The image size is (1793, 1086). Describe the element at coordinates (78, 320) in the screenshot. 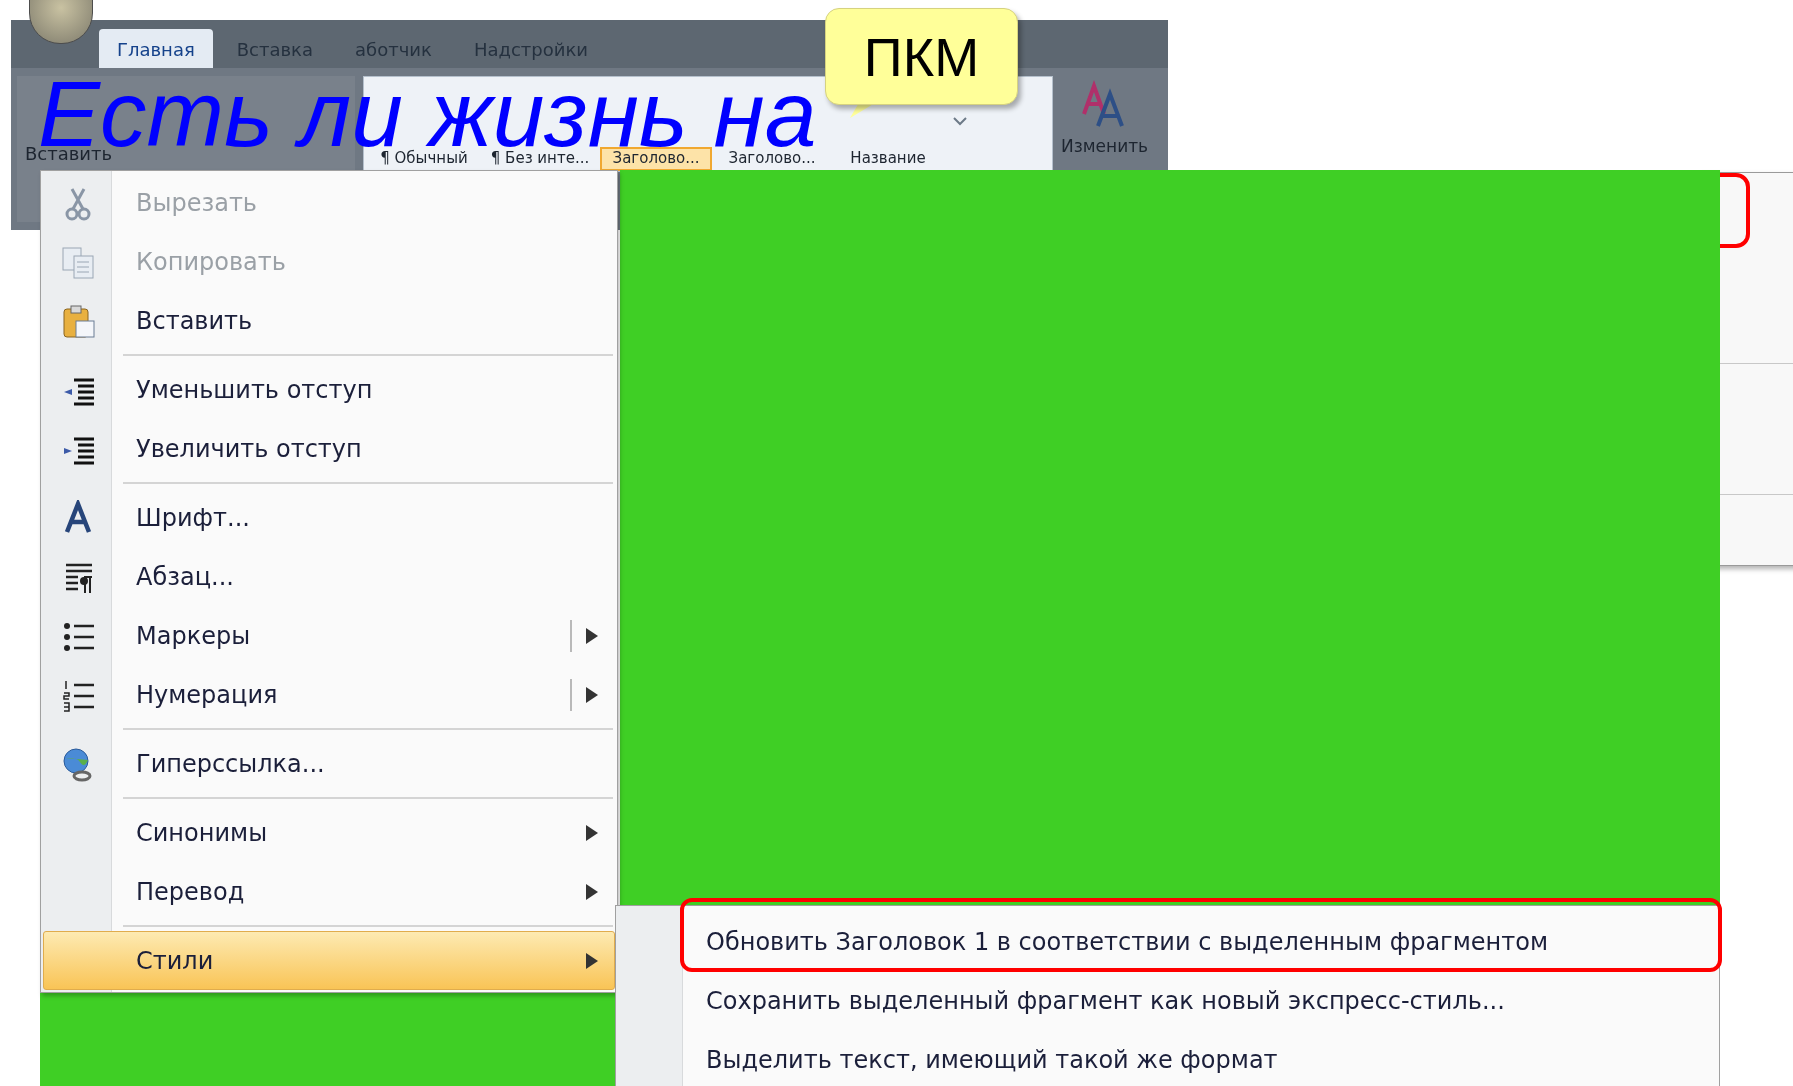

I see `clipboard-icon` at that location.